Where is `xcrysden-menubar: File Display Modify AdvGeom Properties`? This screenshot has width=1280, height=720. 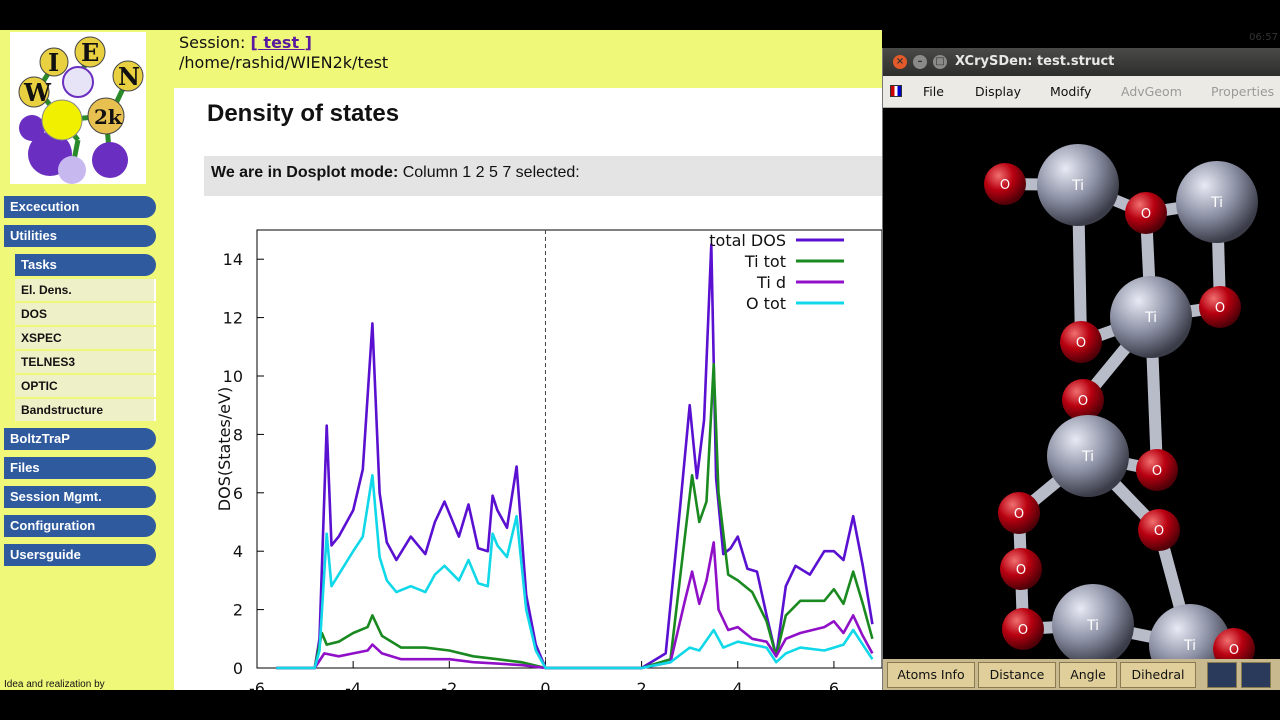
xcrysden-menubar: File Display Modify AdvGeom Properties is located at coordinates (1081, 92).